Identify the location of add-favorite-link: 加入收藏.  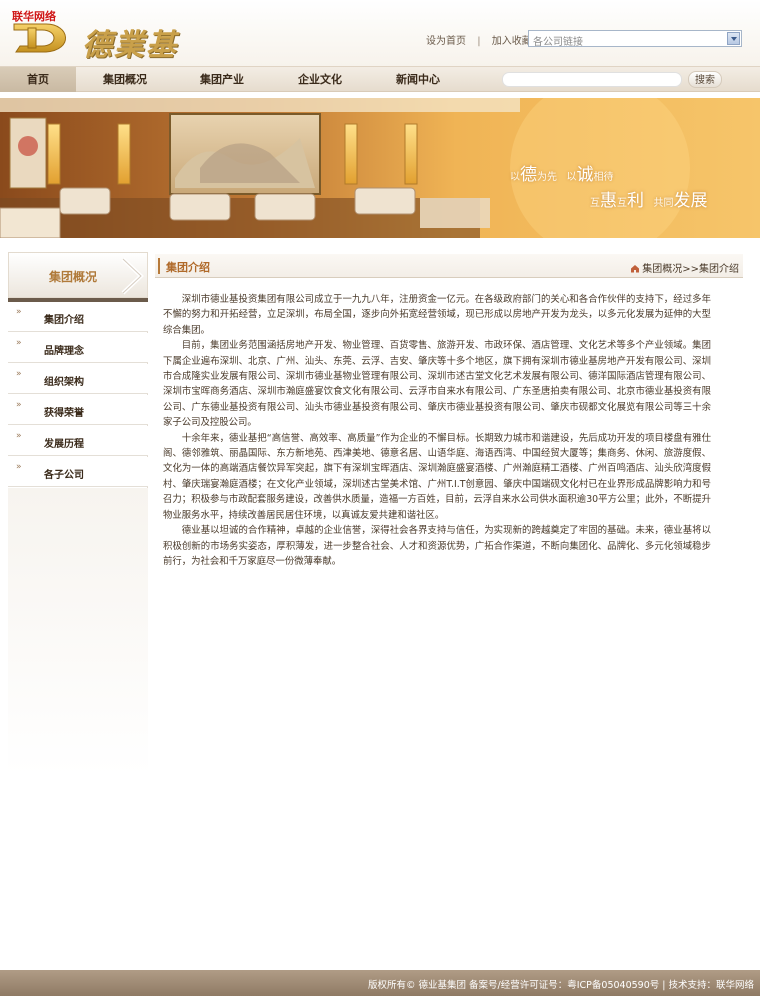
(512, 41).